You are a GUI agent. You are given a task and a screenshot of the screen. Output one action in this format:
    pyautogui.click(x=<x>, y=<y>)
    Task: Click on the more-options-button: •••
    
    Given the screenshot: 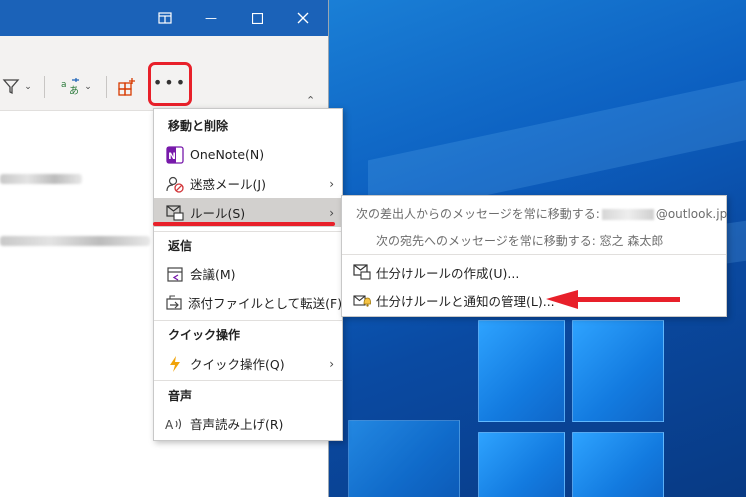 What is the action you would take?
    pyautogui.click(x=170, y=84)
    